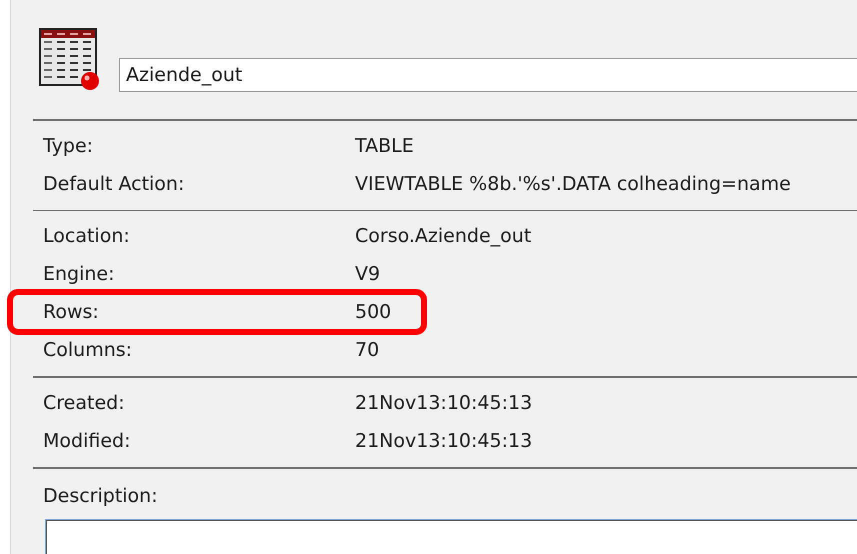 The height and width of the screenshot is (554, 857). Describe the element at coordinates (71, 312) in the screenshot. I see `property-label: Rows:` at that location.